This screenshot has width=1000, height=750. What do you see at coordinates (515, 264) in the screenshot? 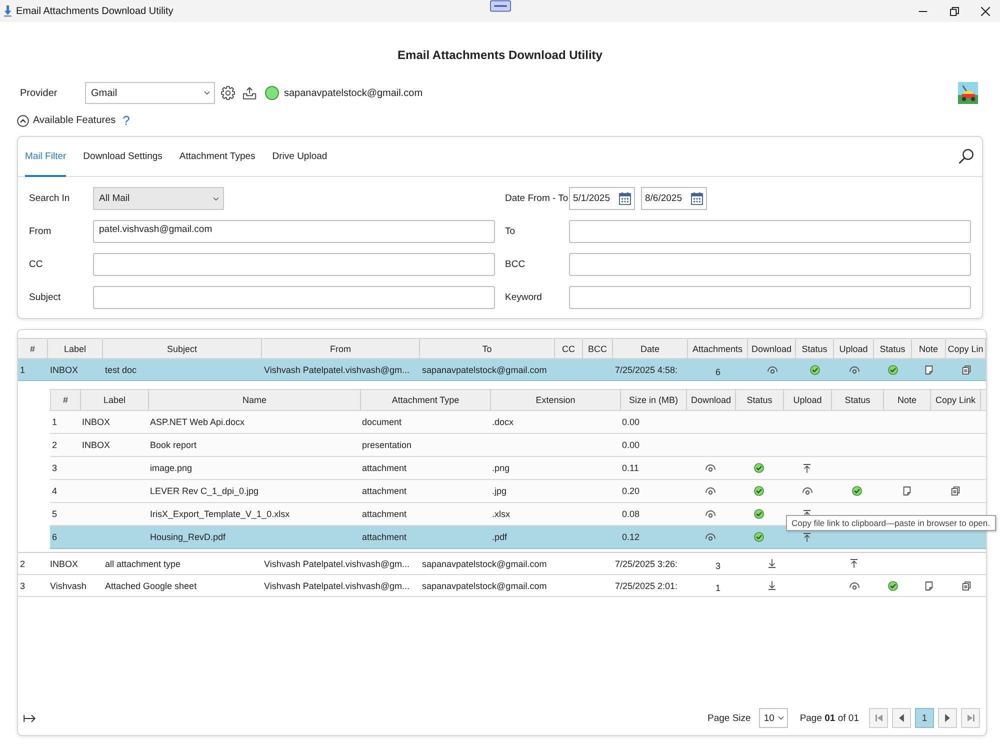
I see `field-label: BCC` at bounding box center [515, 264].